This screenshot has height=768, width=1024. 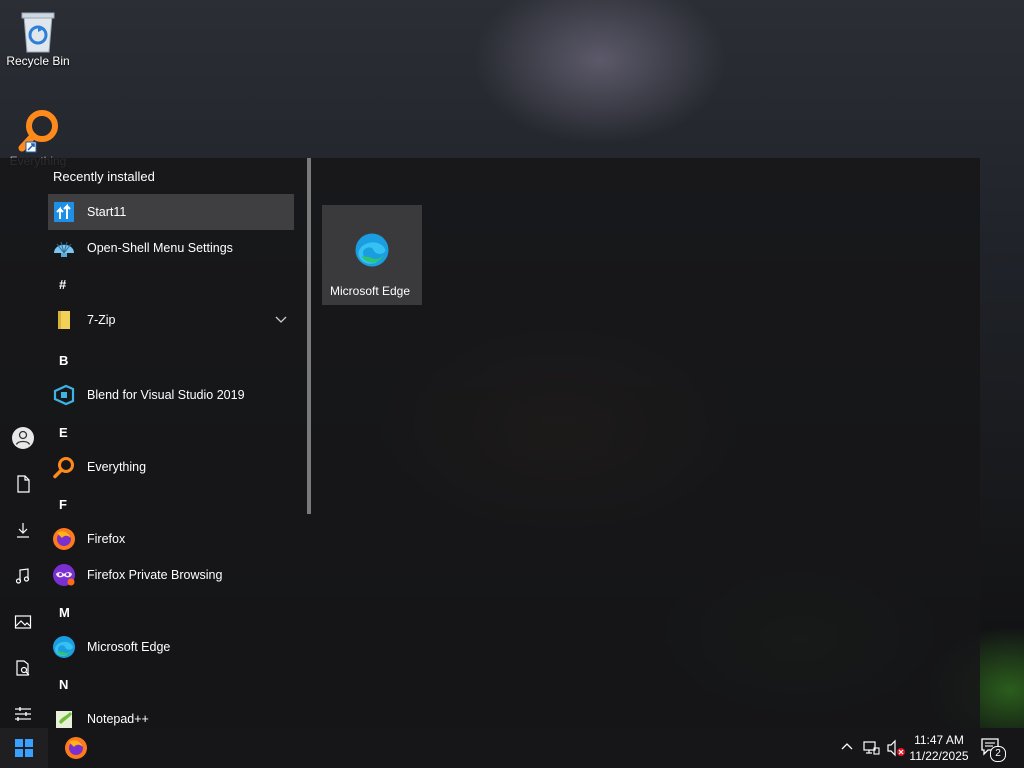 What do you see at coordinates (939, 748) in the screenshot?
I see `taskbar-clock: 11:47 AM 11/22/2025` at bounding box center [939, 748].